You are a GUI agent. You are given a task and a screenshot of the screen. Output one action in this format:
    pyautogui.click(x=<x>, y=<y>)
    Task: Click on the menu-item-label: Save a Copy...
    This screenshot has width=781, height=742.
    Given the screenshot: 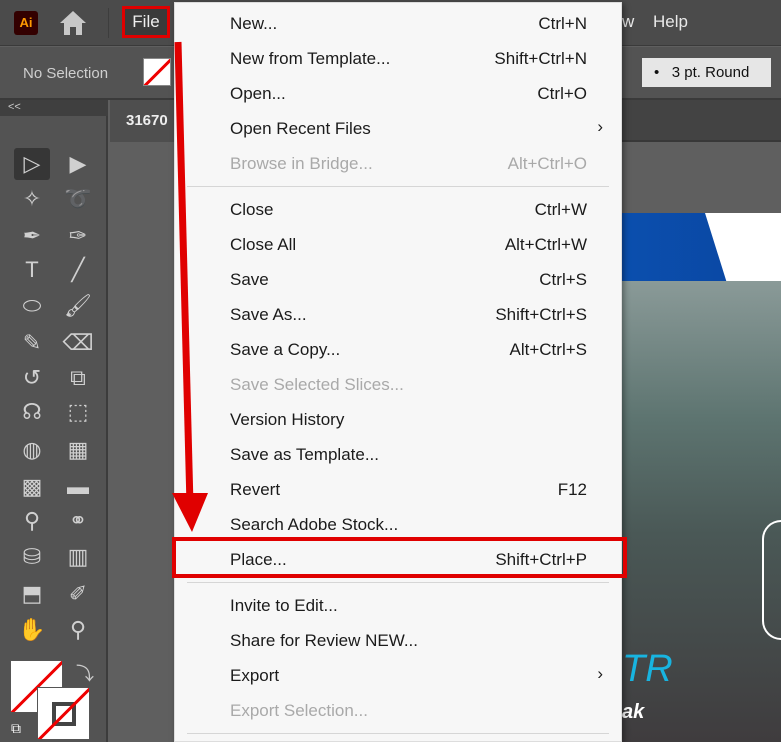 What is the action you would take?
    pyautogui.click(x=285, y=349)
    